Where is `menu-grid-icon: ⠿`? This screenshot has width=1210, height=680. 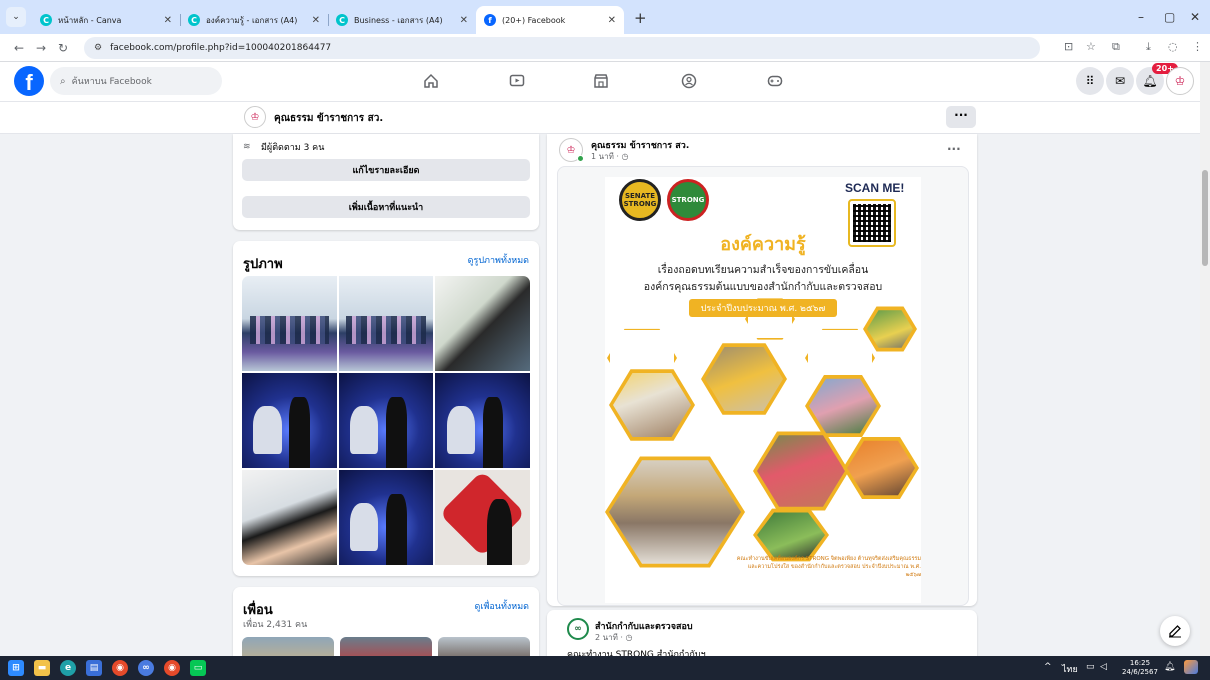 menu-grid-icon: ⠿ is located at coordinates (1090, 81).